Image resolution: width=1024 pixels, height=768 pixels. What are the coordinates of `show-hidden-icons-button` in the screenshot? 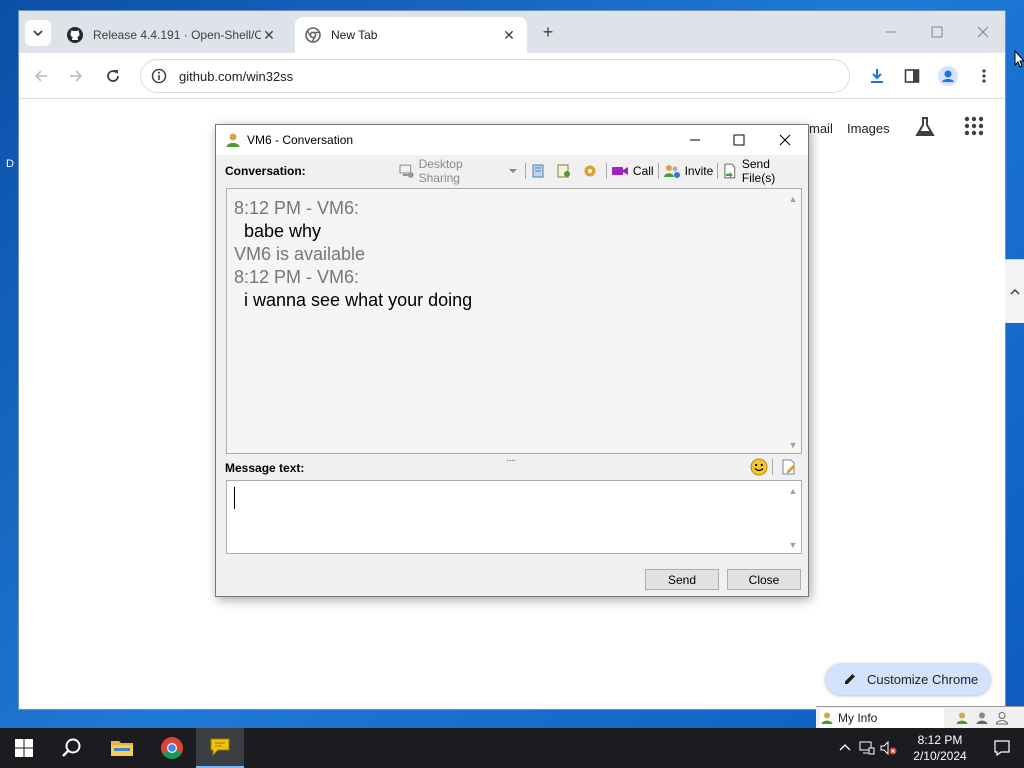 It's located at (845, 748).